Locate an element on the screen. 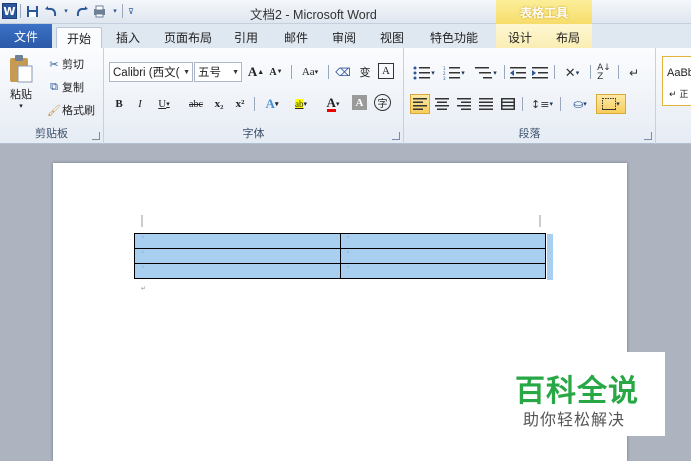 The image size is (691, 461). align-center-button is located at coordinates (442, 104).